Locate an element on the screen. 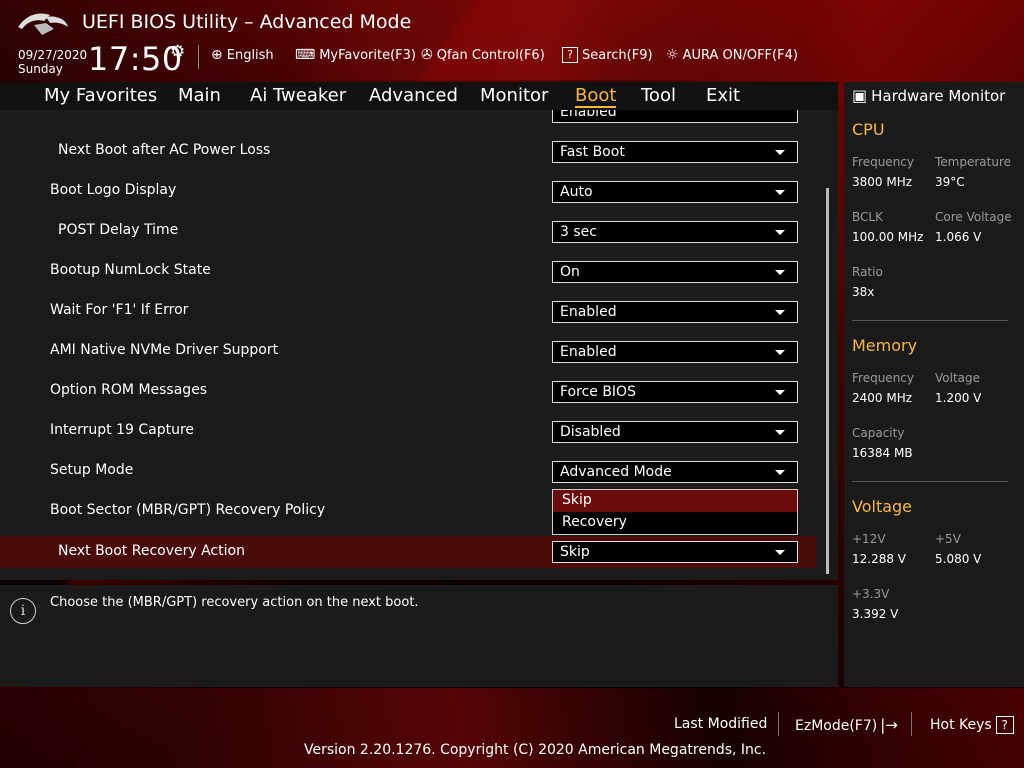 The width and height of the screenshot is (1024, 768). option-label: Recovery is located at coordinates (594, 522).